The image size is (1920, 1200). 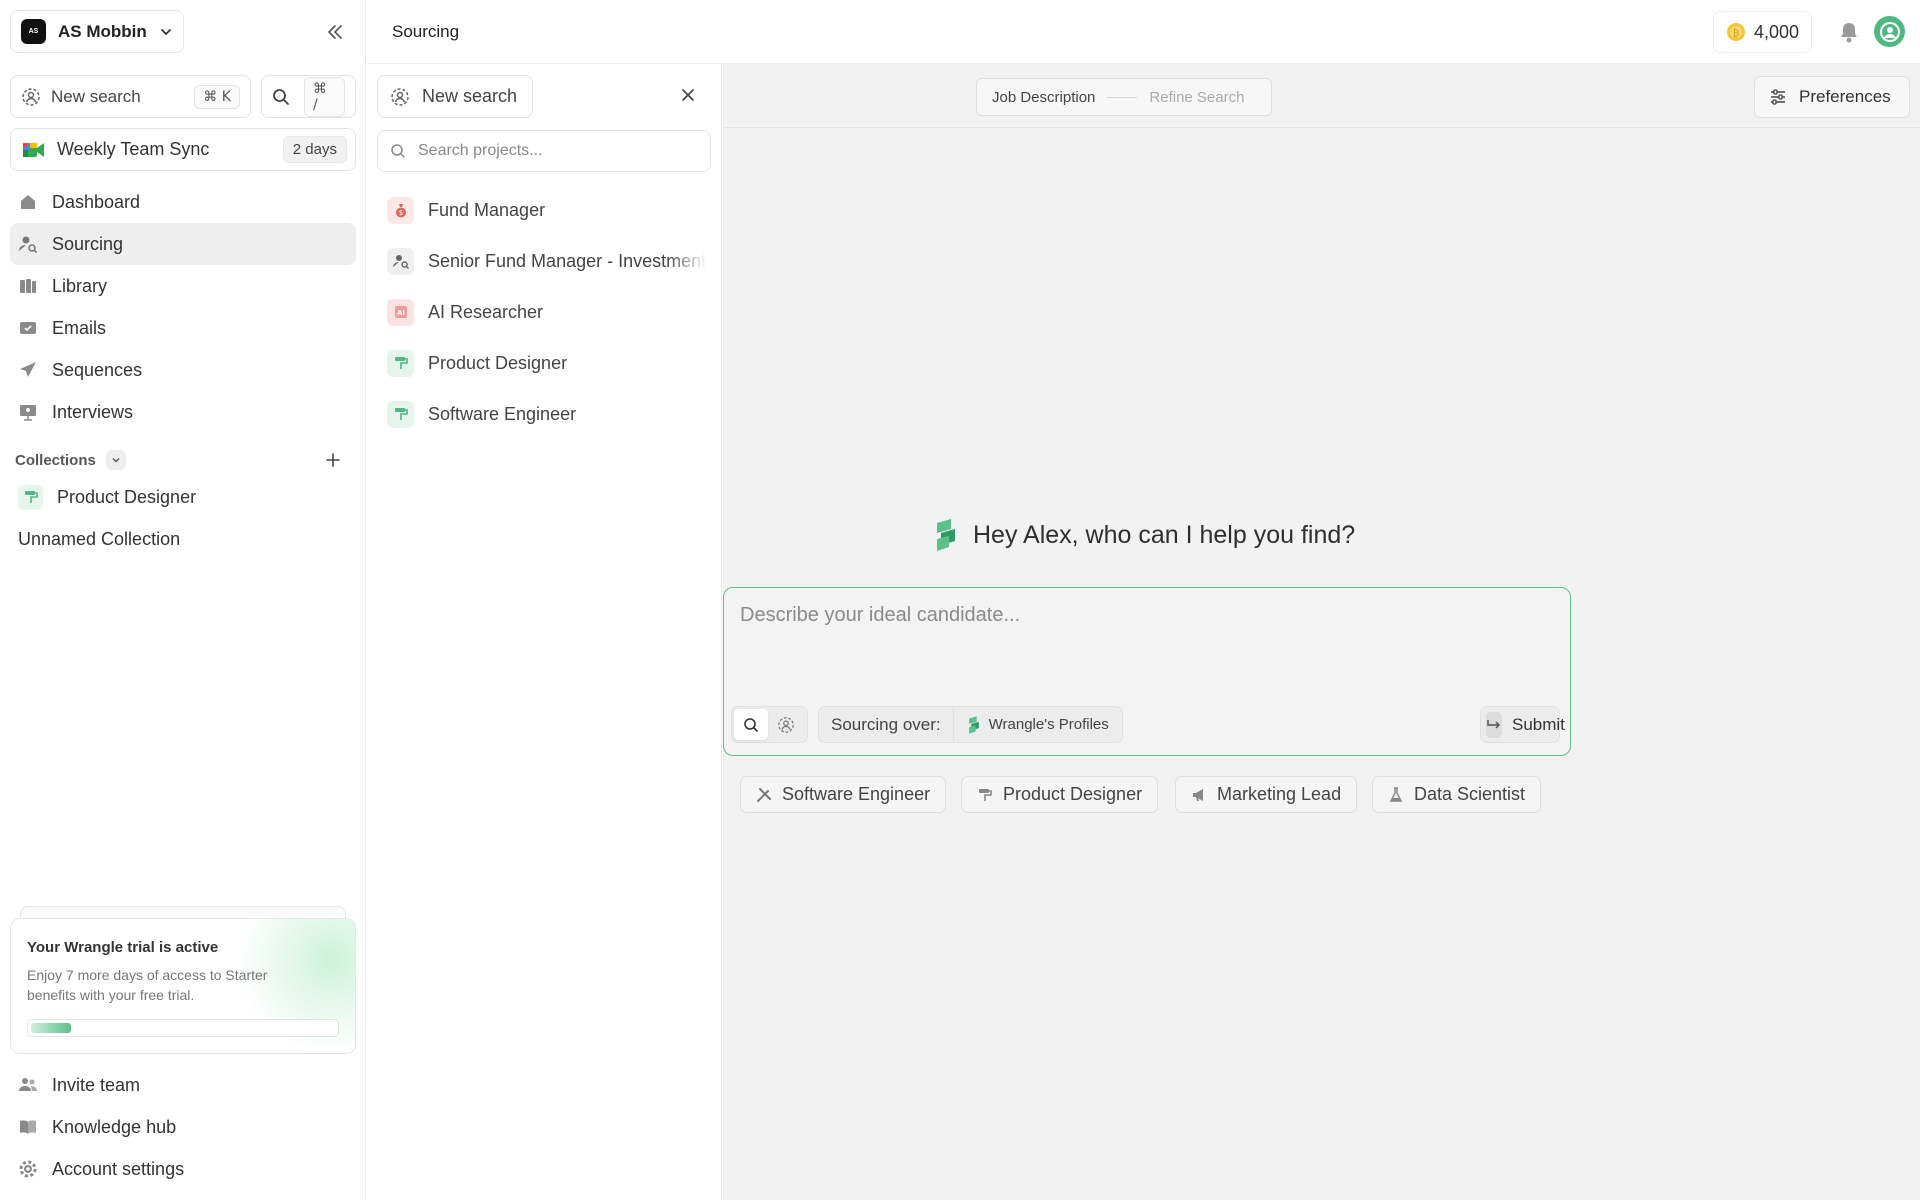 What do you see at coordinates (185, 460) in the screenshot?
I see `collections-header: Collections` at bounding box center [185, 460].